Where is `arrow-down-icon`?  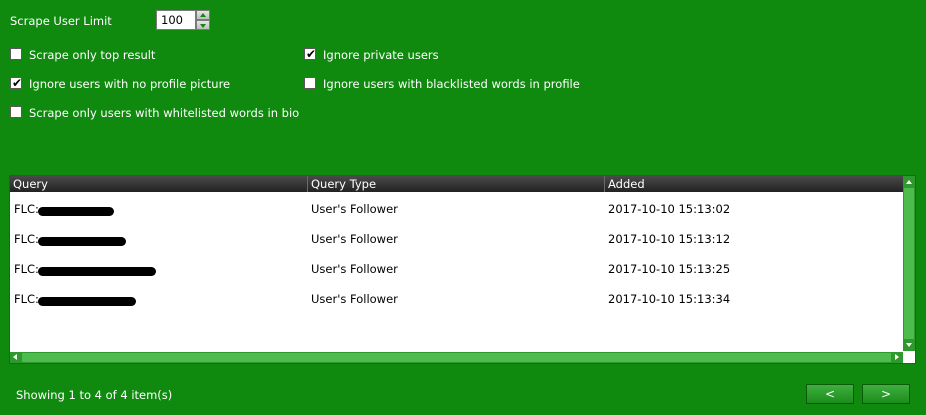 arrow-down-icon is located at coordinates (203, 26).